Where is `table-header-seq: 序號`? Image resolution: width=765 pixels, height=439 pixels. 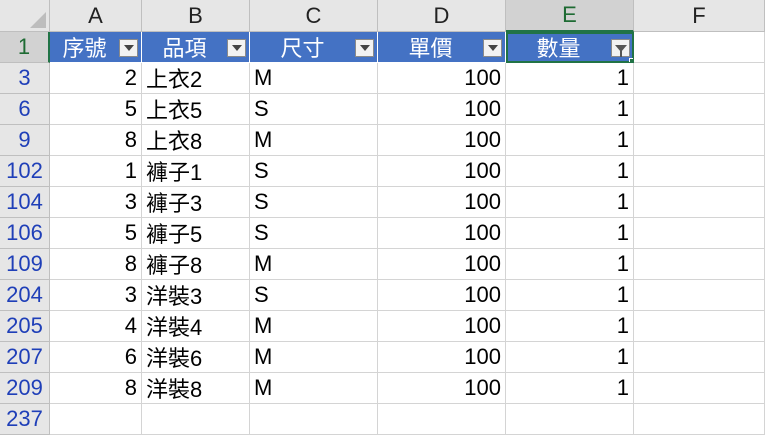
table-header-seq: 序號 is located at coordinates (96, 47).